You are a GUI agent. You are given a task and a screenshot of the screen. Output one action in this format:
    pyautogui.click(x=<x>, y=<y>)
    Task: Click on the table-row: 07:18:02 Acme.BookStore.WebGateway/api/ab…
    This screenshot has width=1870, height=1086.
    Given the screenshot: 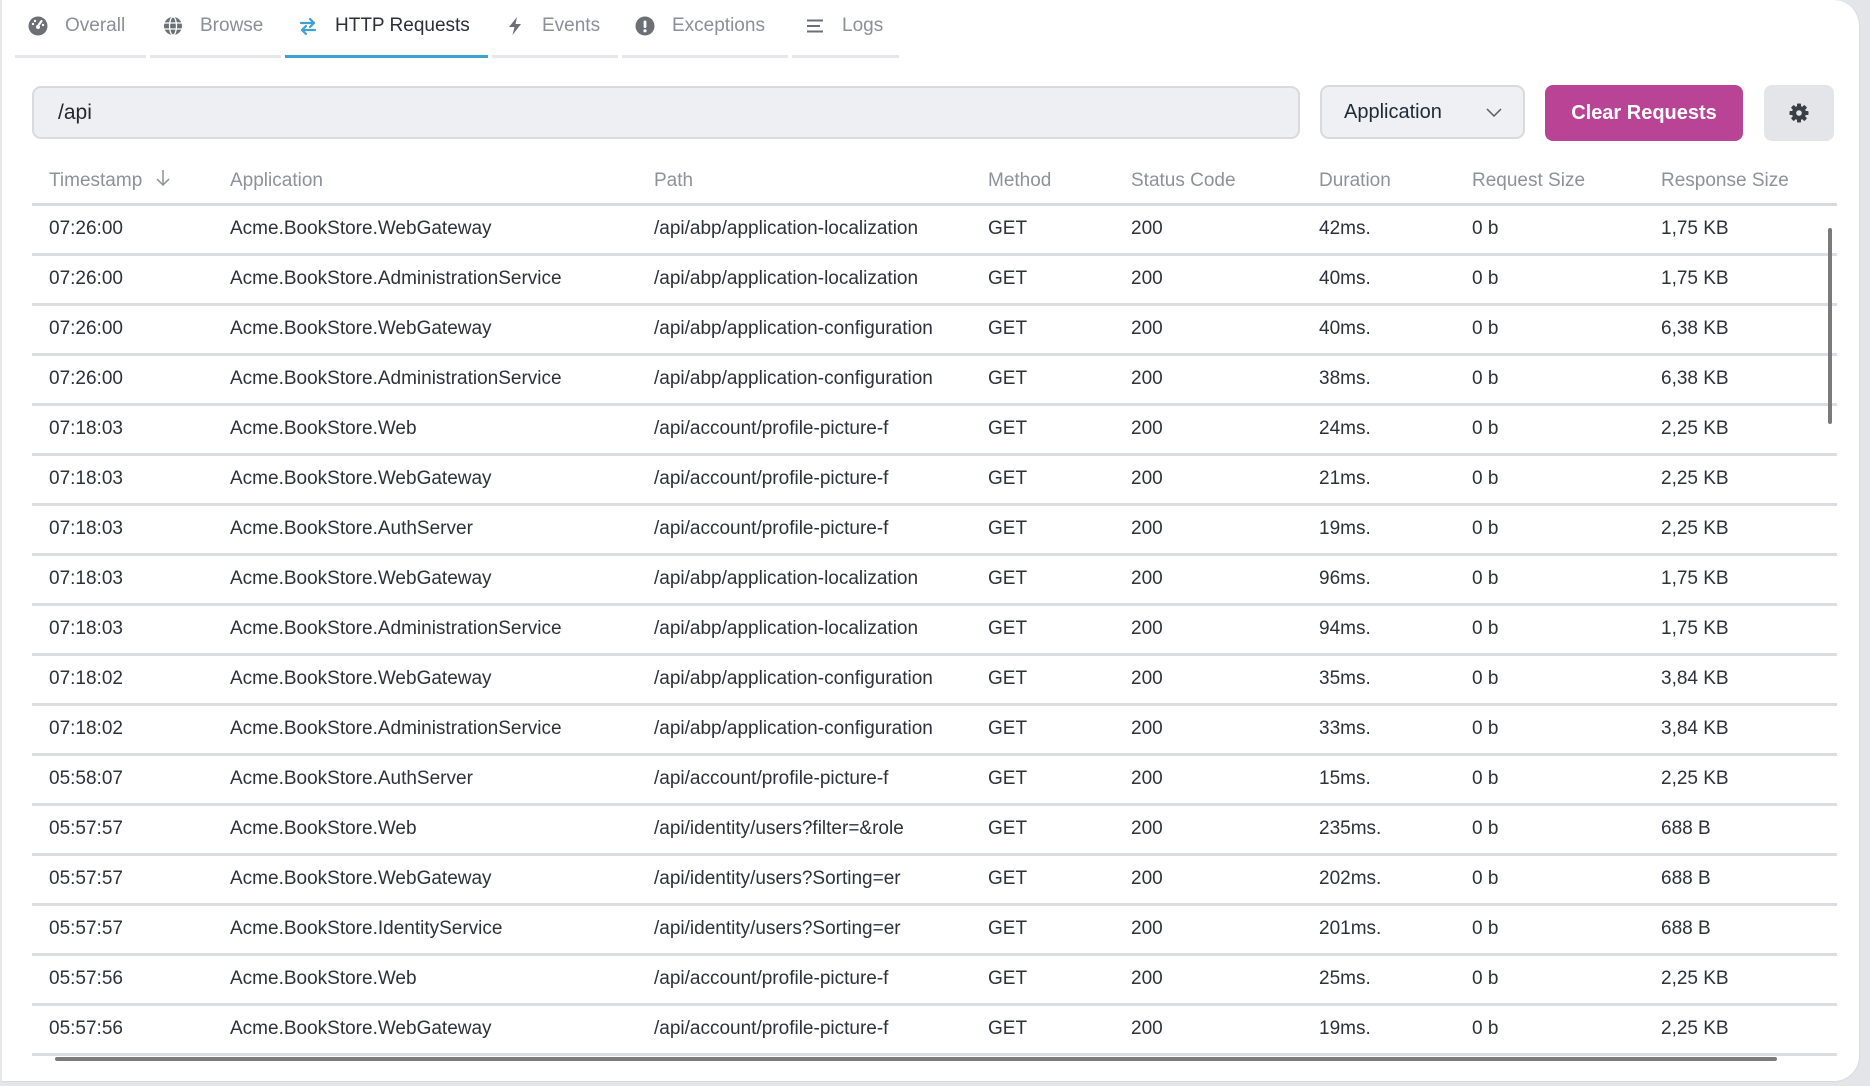 What is the action you would take?
    pyautogui.click(x=934, y=680)
    